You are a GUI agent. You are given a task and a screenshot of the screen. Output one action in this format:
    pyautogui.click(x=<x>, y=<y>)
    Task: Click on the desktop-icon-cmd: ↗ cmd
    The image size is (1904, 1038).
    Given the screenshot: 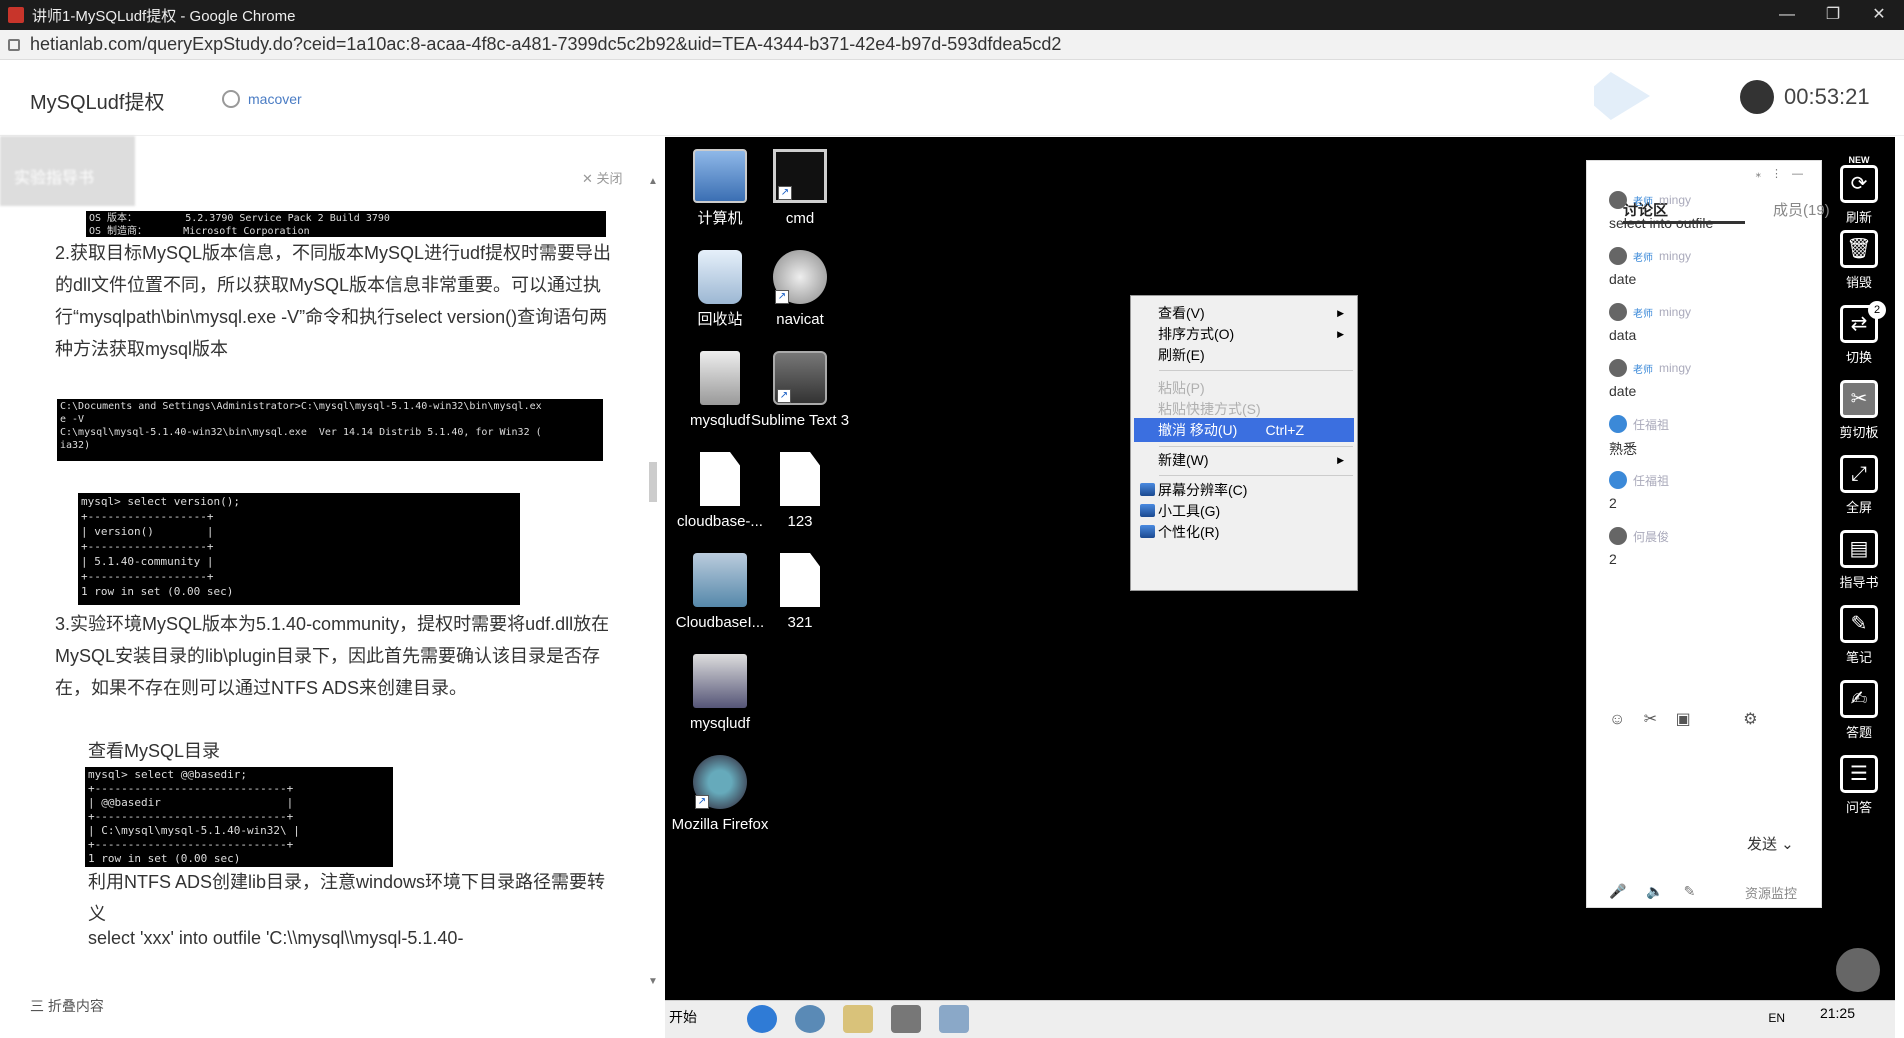 What is the action you would take?
    pyautogui.click(x=800, y=189)
    